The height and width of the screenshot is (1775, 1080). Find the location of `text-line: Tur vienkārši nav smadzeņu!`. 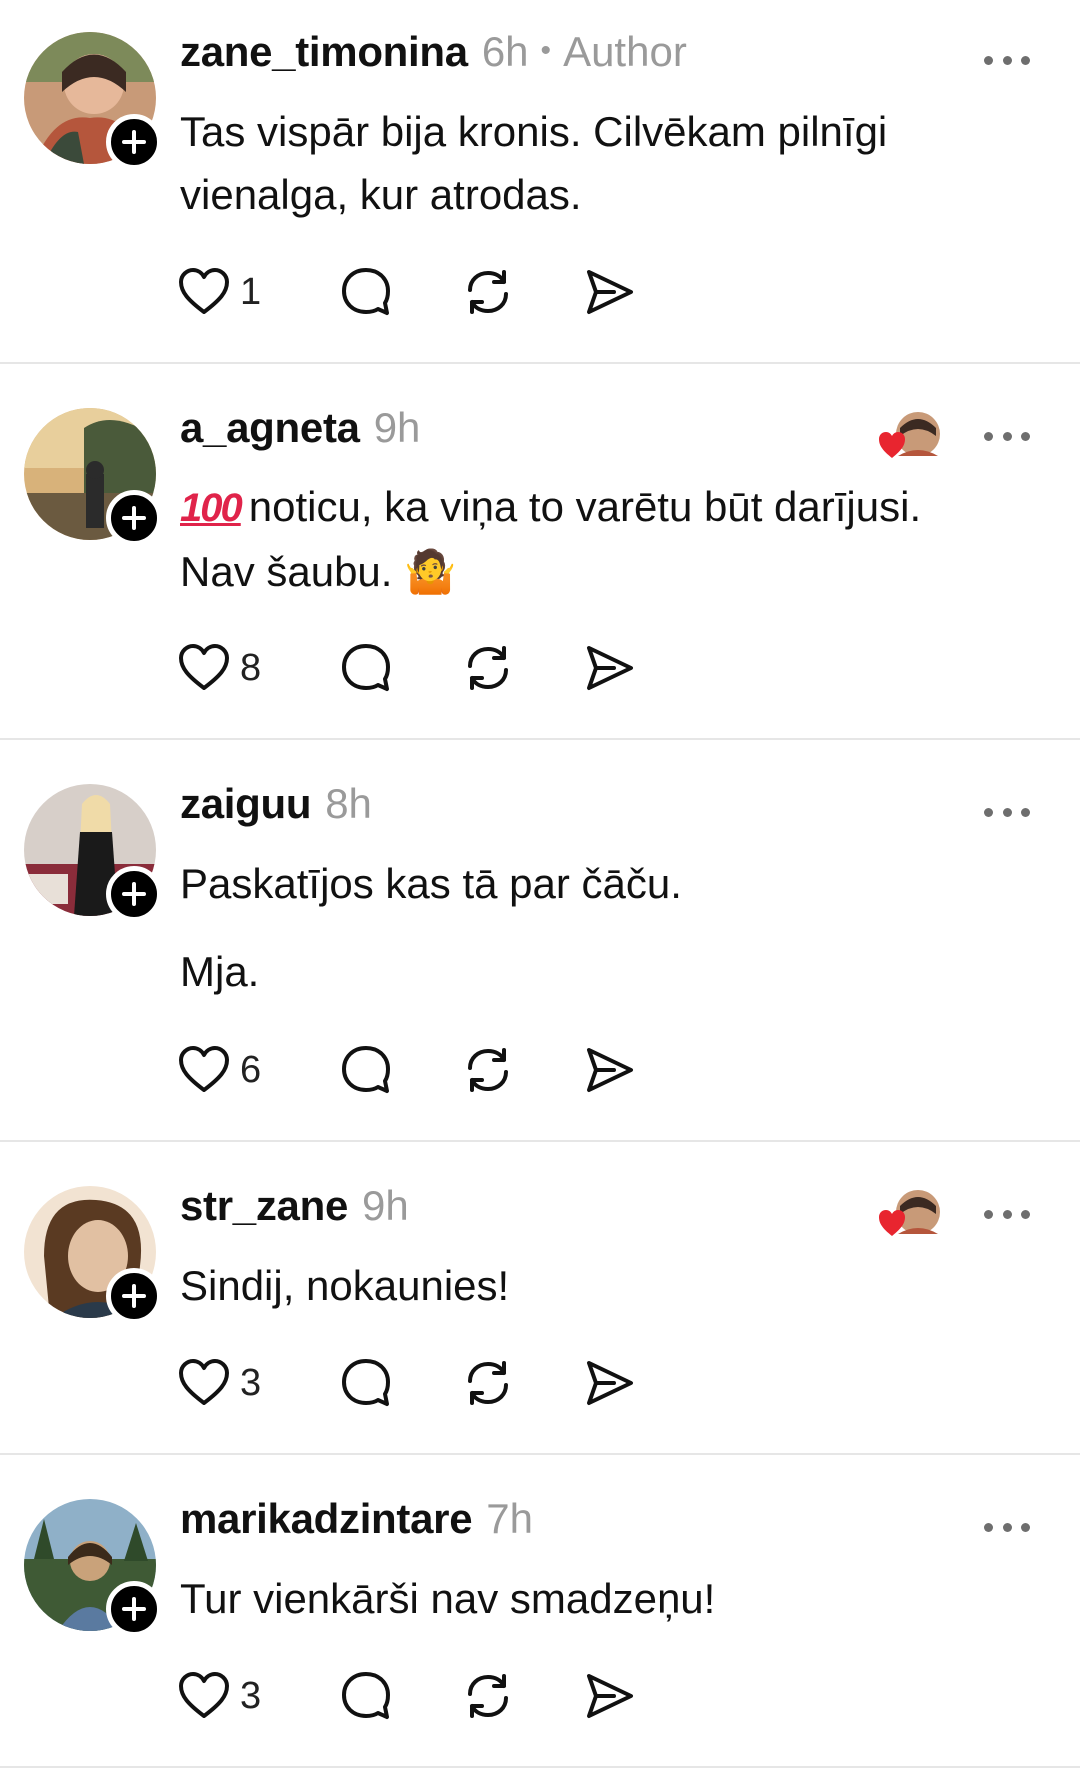

text-line: Tur vienkārši nav smadzeņu! is located at coordinates (448, 1598).